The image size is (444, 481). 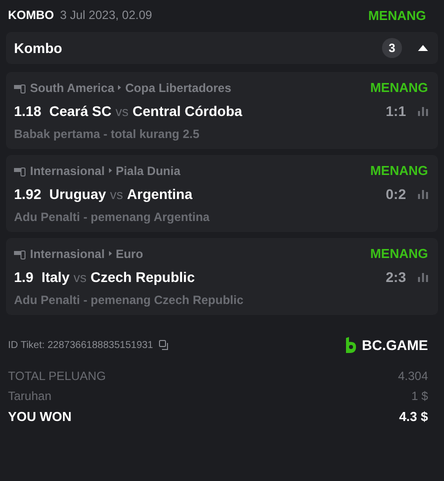 What do you see at coordinates (350, 345) in the screenshot?
I see `logo-icon` at bounding box center [350, 345].